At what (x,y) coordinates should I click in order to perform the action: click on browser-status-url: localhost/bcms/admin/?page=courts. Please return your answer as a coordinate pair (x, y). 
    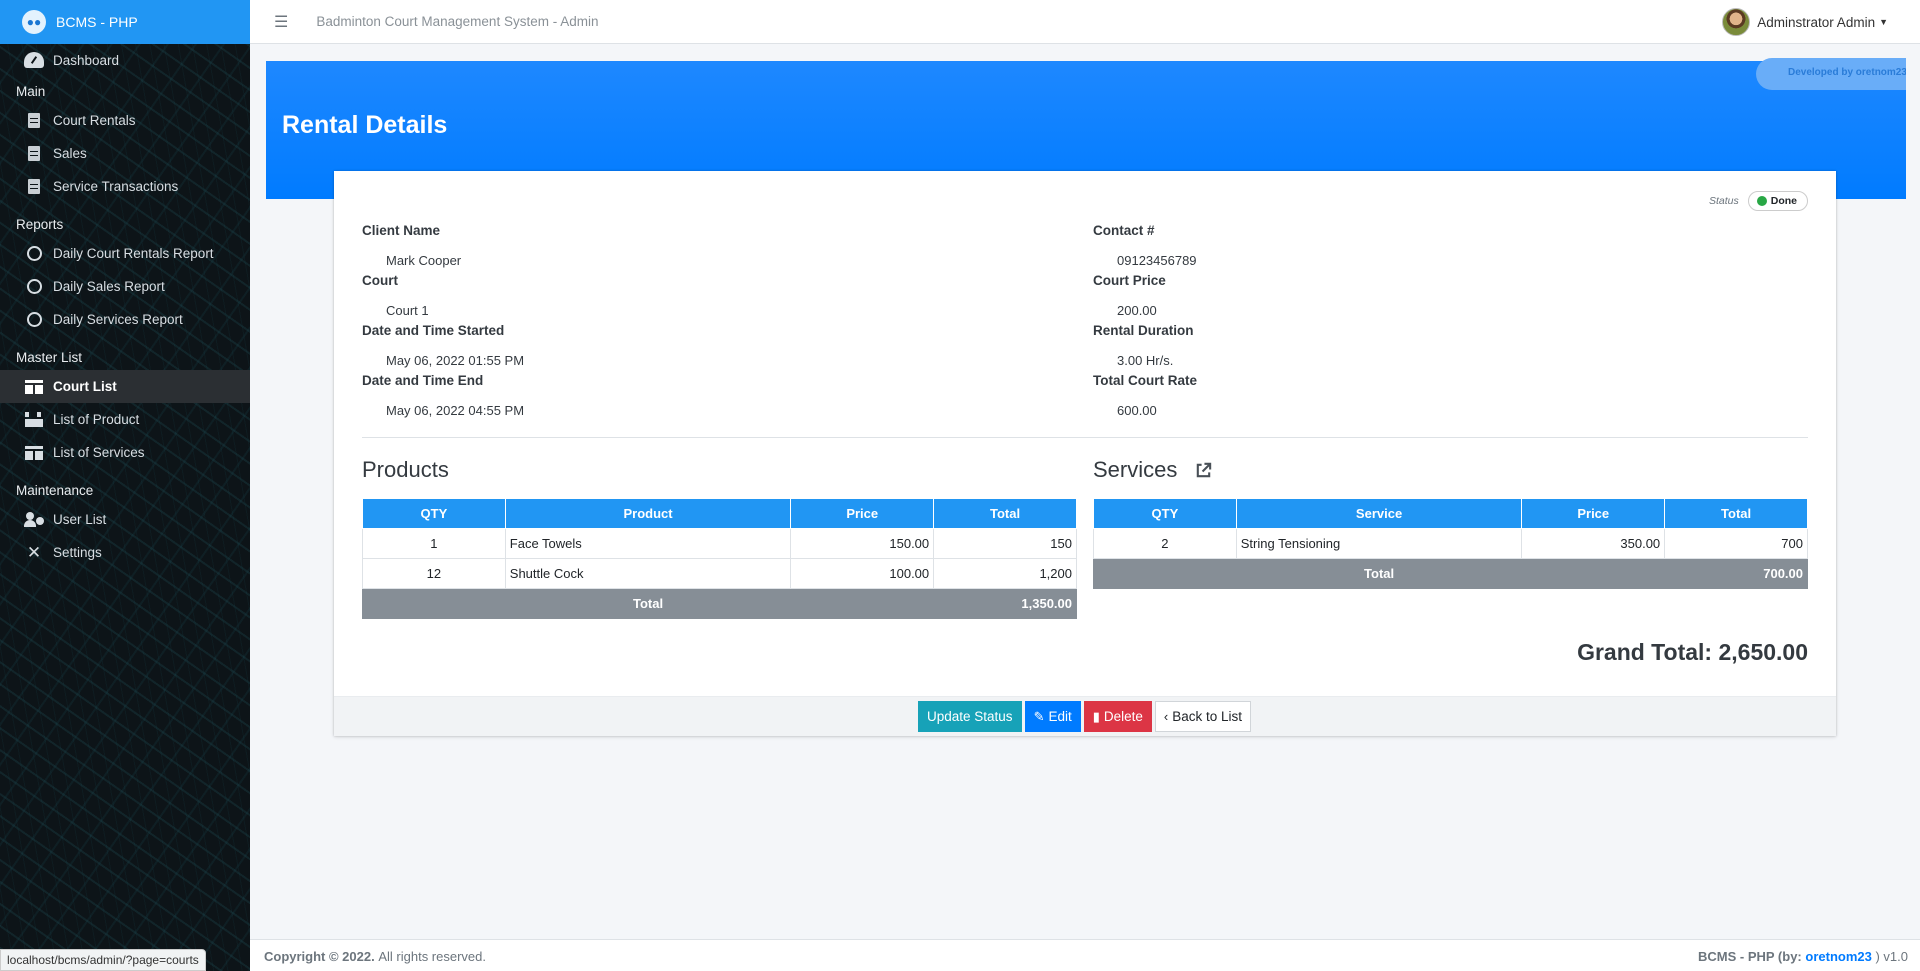
    Looking at the image, I should click on (103, 960).